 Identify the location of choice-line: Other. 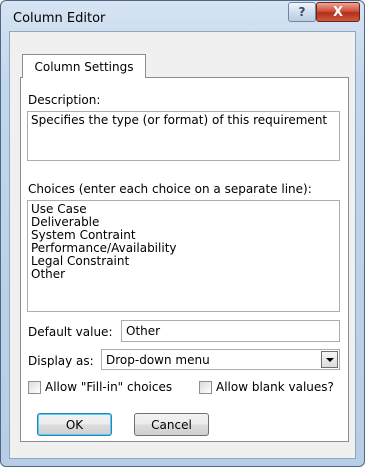
(48, 274).